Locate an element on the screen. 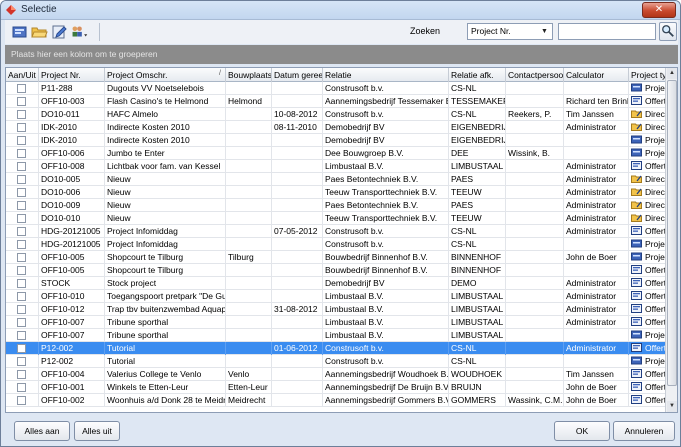  cell-nr: OFF10-004 is located at coordinates (72, 374).